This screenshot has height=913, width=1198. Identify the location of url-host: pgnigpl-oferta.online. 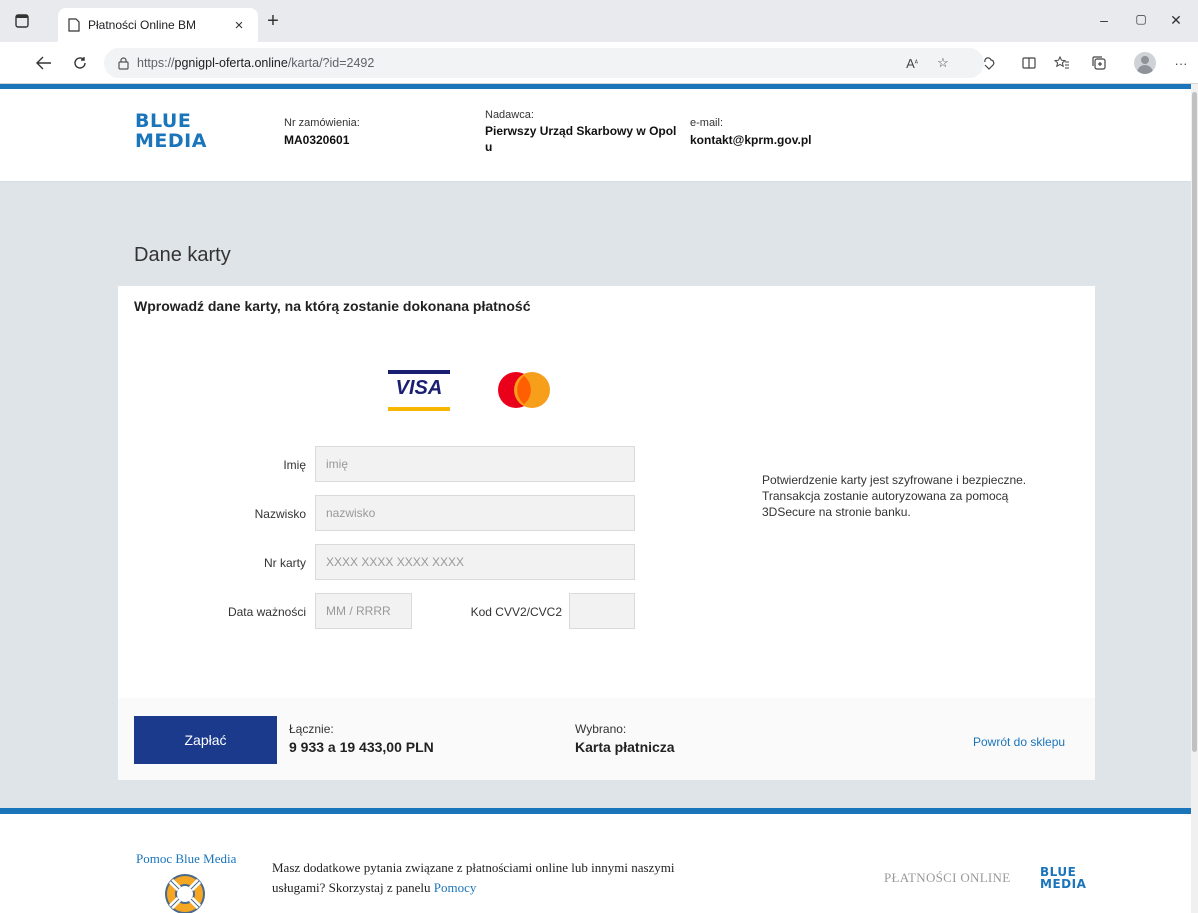
(231, 63).